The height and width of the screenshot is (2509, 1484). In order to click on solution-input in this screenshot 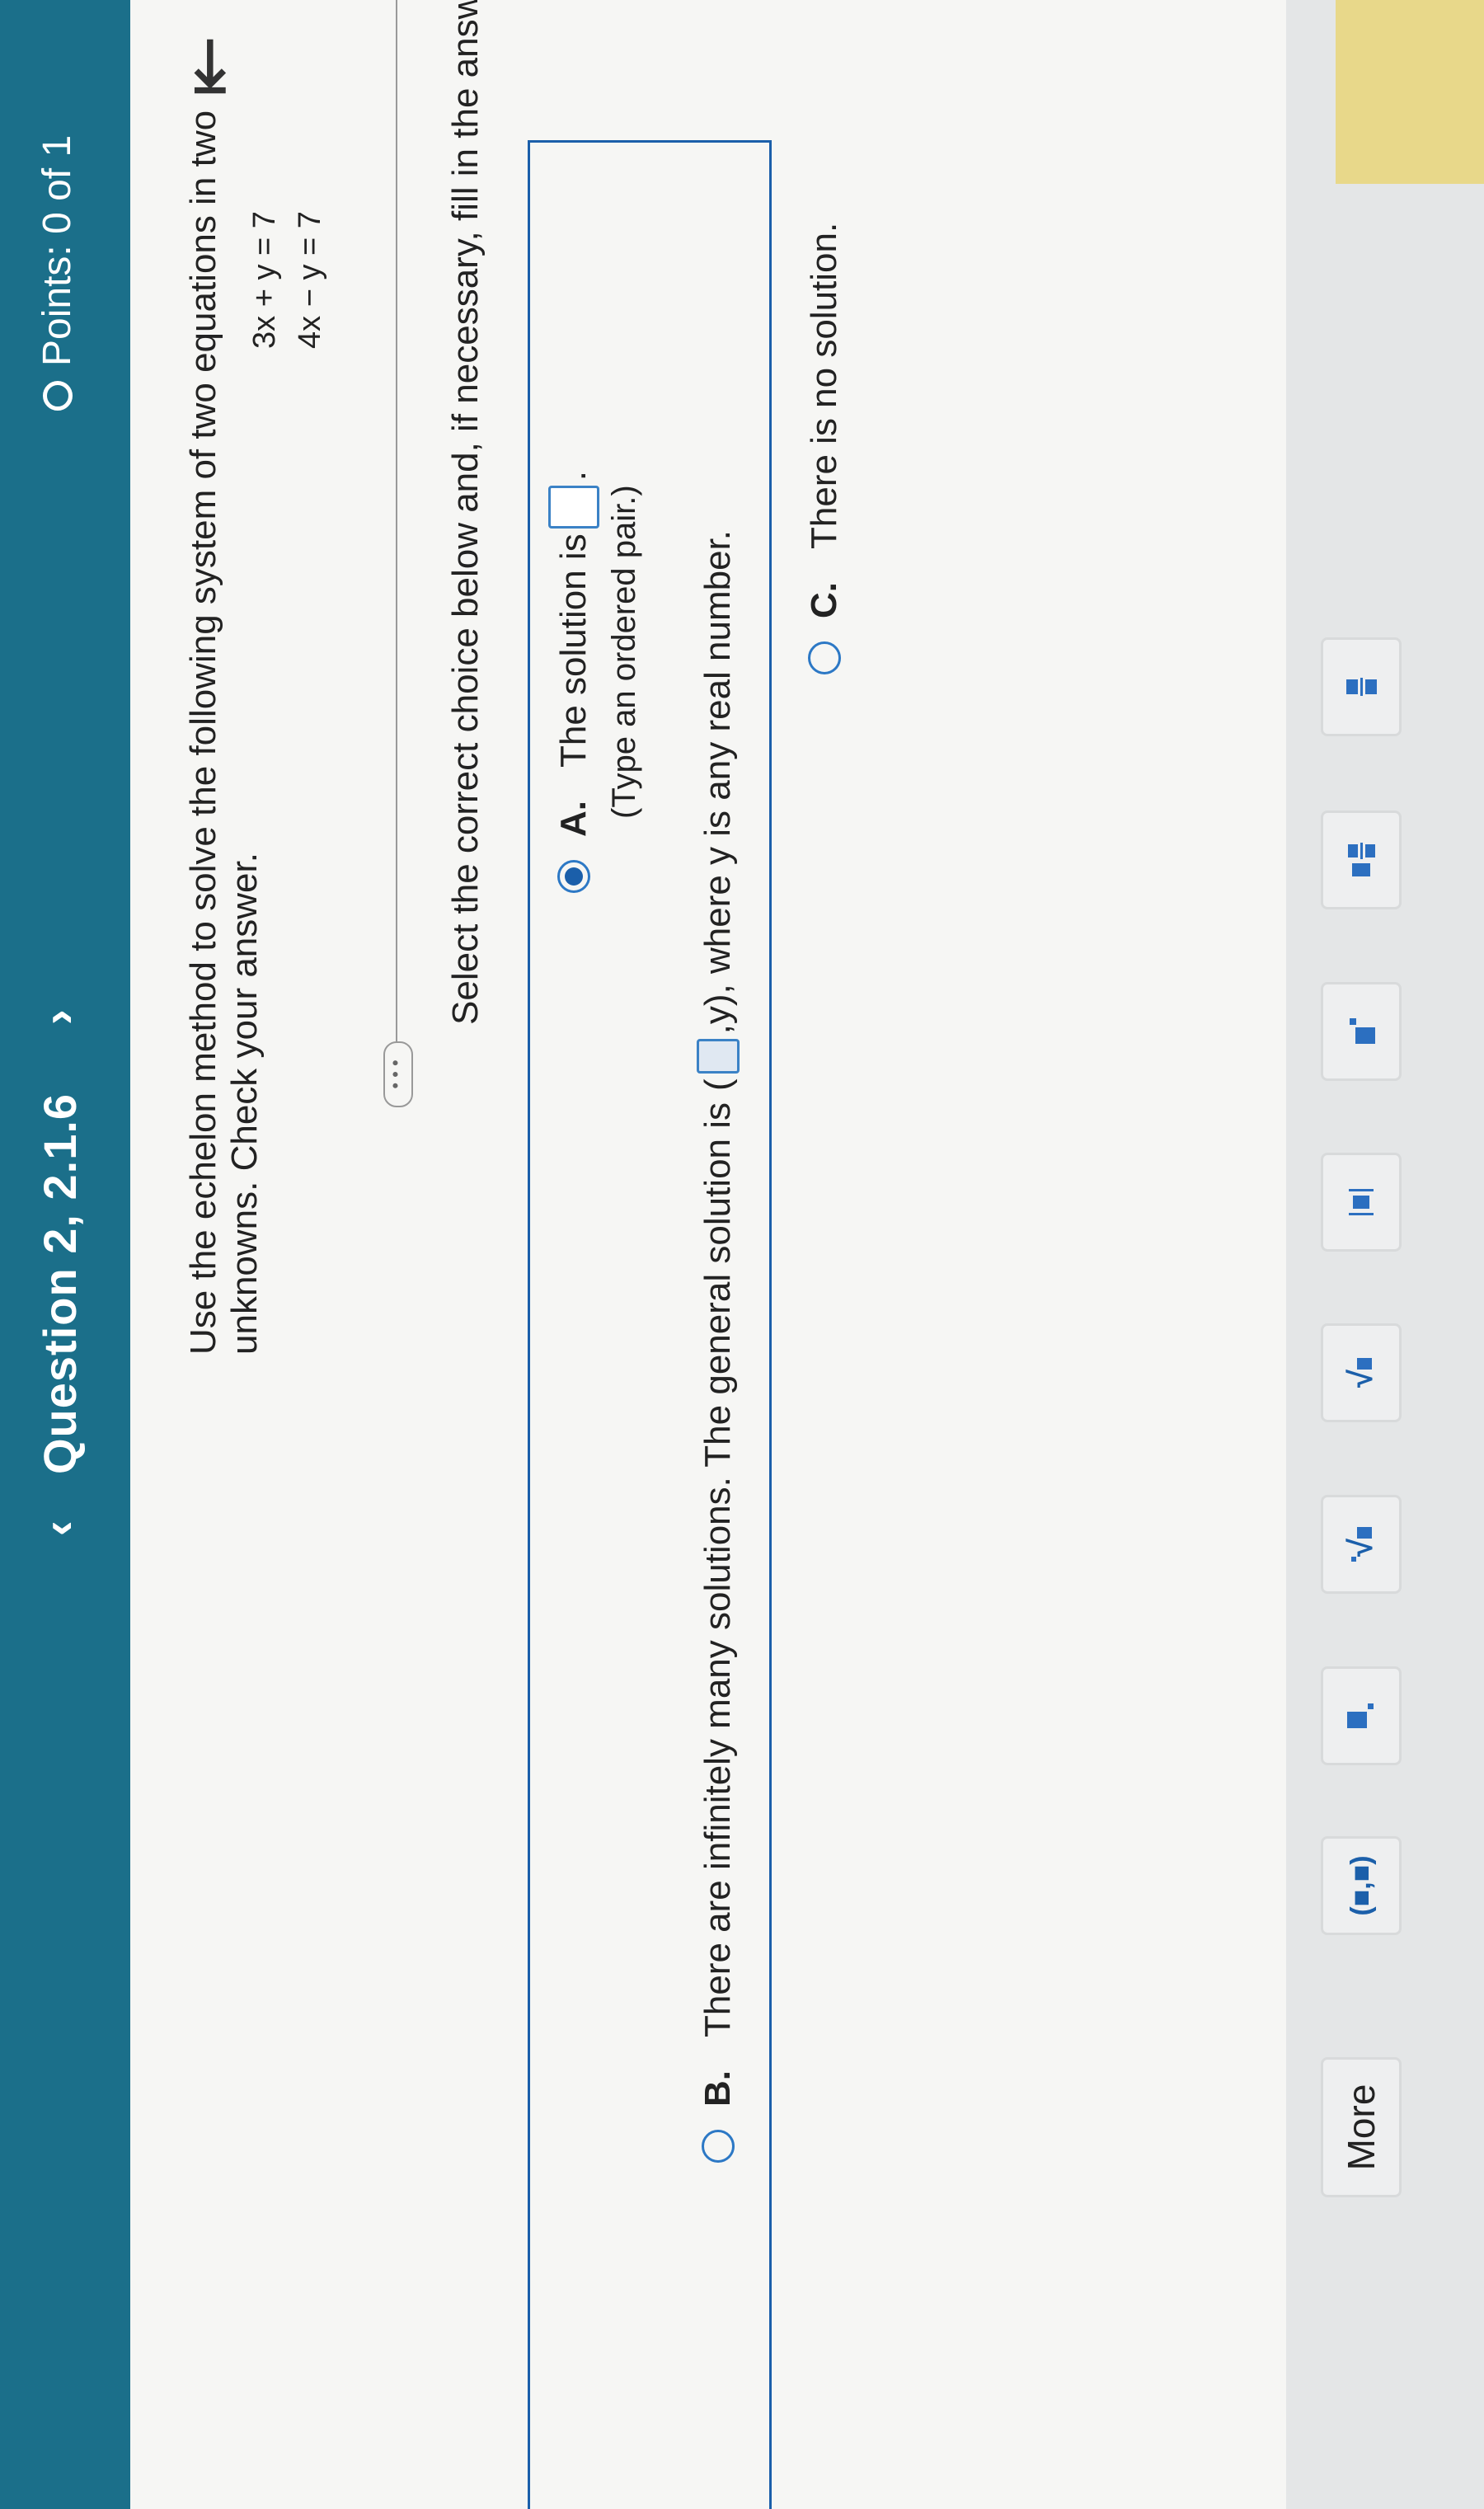, I will do `click(573, 507)`.